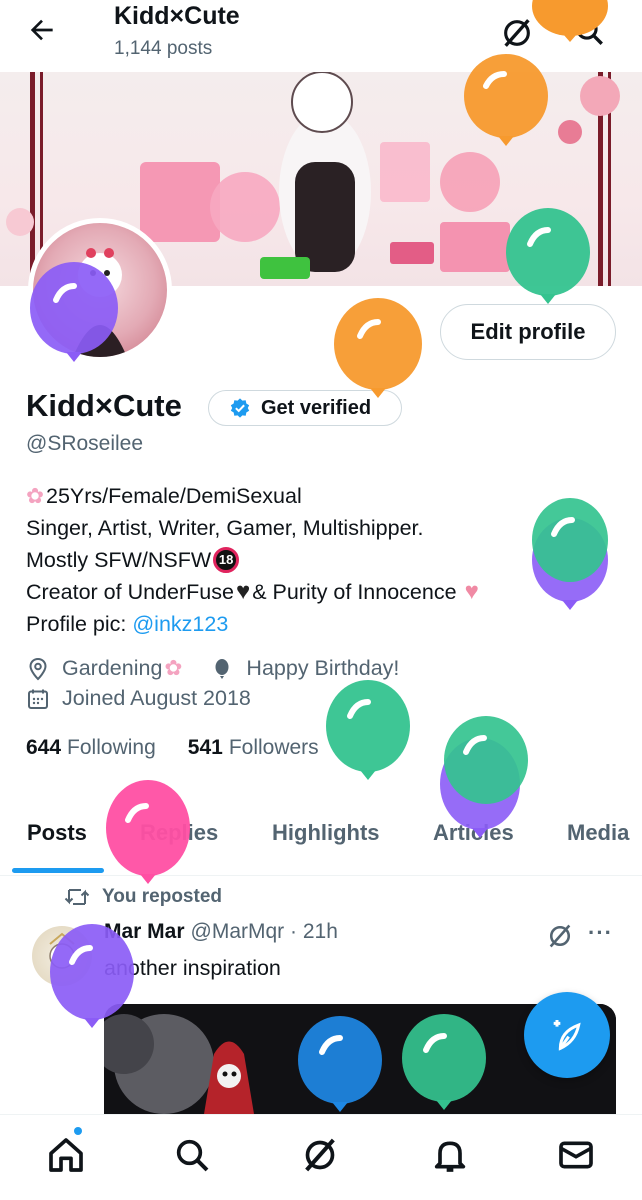  I want to click on balloon-green-bio, so click(570, 540).